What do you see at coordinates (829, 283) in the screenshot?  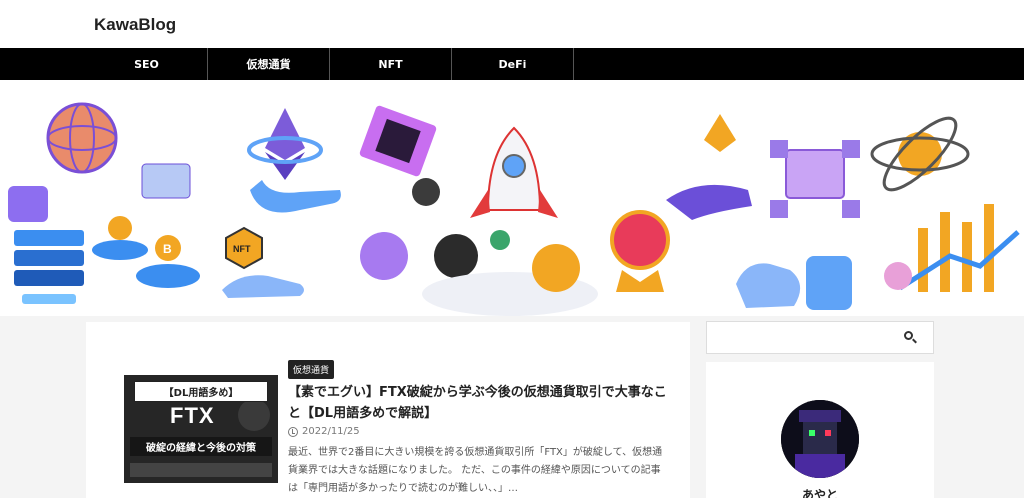 I see `phone-icon` at bounding box center [829, 283].